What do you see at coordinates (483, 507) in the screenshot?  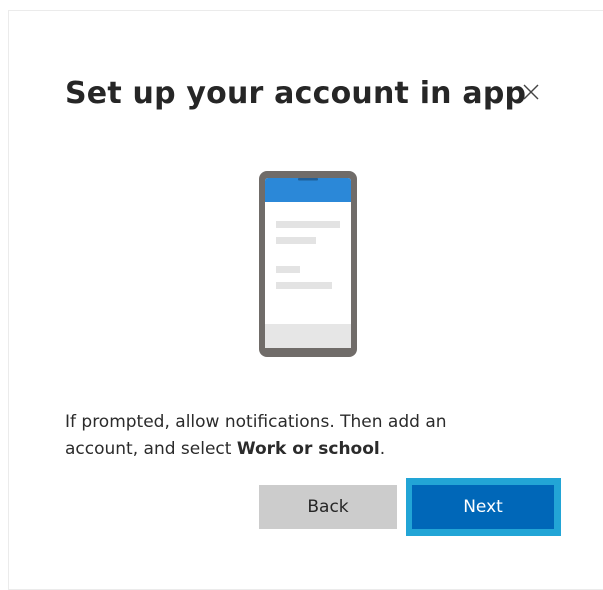 I see `next-button: Next` at bounding box center [483, 507].